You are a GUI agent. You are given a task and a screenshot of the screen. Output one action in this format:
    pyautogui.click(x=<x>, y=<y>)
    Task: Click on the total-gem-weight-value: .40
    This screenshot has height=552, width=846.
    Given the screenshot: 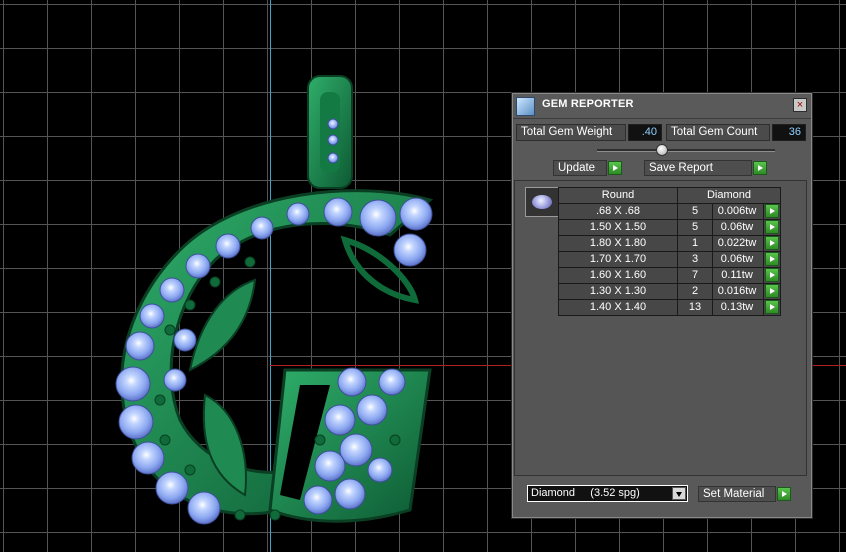 What is the action you would take?
    pyautogui.click(x=645, y=132)
    